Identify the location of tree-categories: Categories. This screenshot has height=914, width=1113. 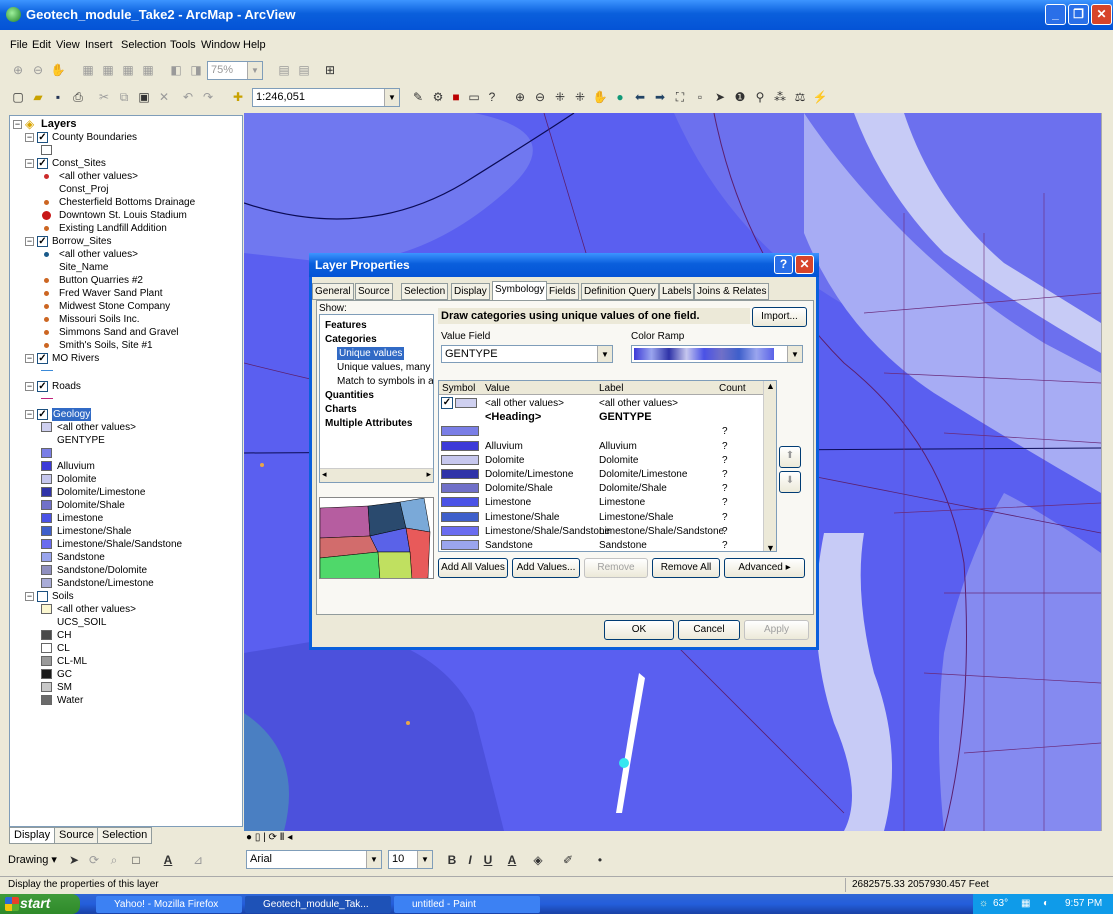
(351, 339).